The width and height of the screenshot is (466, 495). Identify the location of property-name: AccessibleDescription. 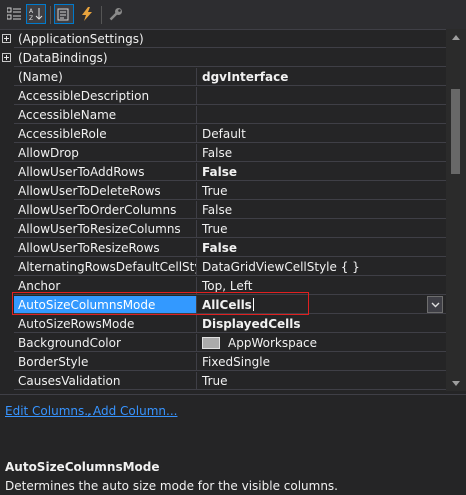
(105, 96).